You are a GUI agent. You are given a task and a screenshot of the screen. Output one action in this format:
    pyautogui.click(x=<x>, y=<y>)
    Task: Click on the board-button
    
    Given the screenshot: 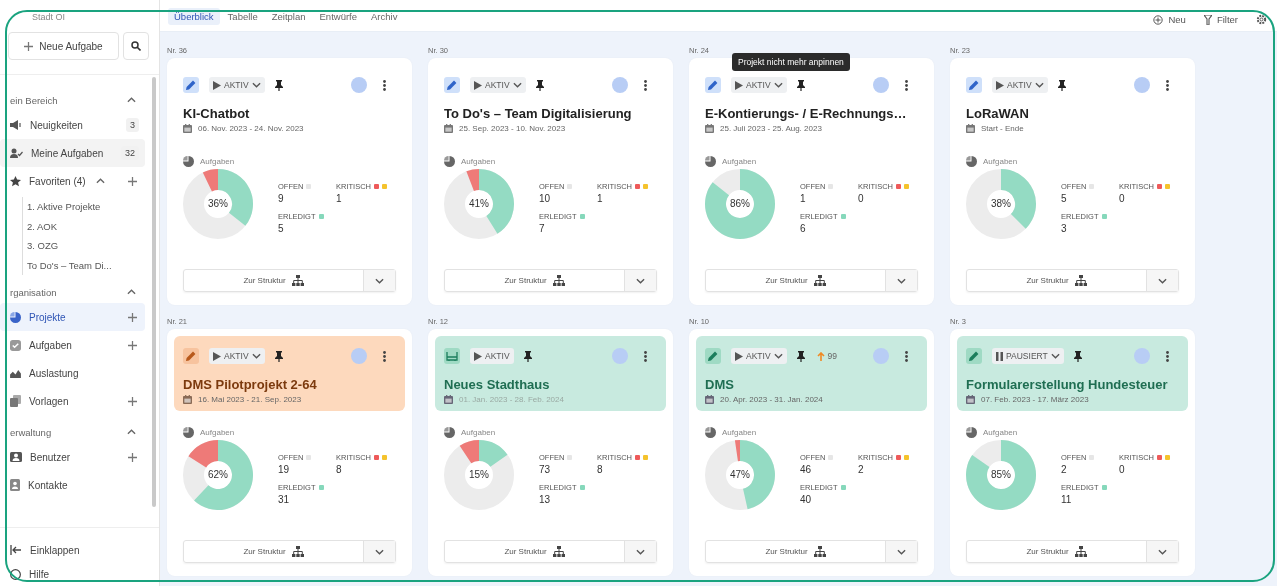 What is the action you would take?
    pyautogui.click(x=452, y=356)
    